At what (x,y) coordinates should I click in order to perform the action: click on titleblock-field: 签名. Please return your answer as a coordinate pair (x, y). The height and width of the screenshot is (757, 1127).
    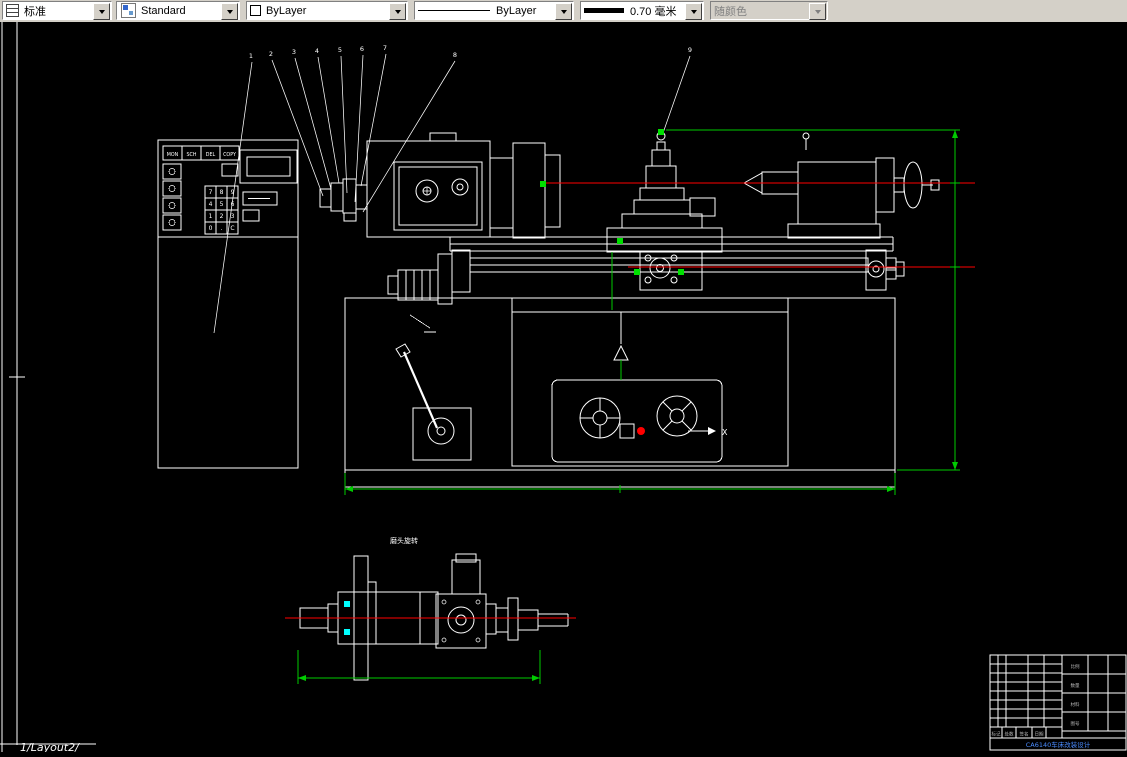
    Looking at the image, I should click on (1024, 734).